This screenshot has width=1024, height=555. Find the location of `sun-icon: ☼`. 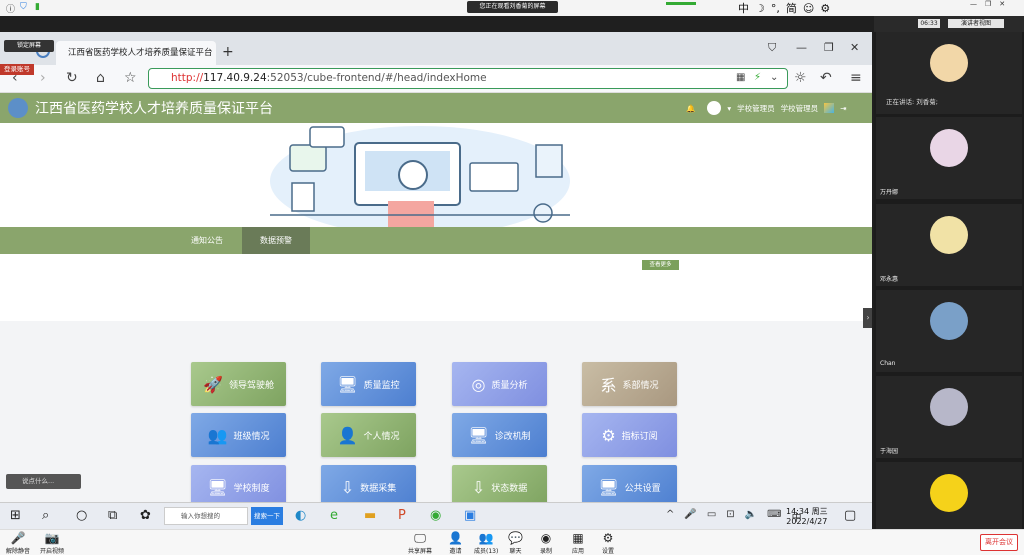

sun-icon: ☼ is located at coordinates (800, 78).